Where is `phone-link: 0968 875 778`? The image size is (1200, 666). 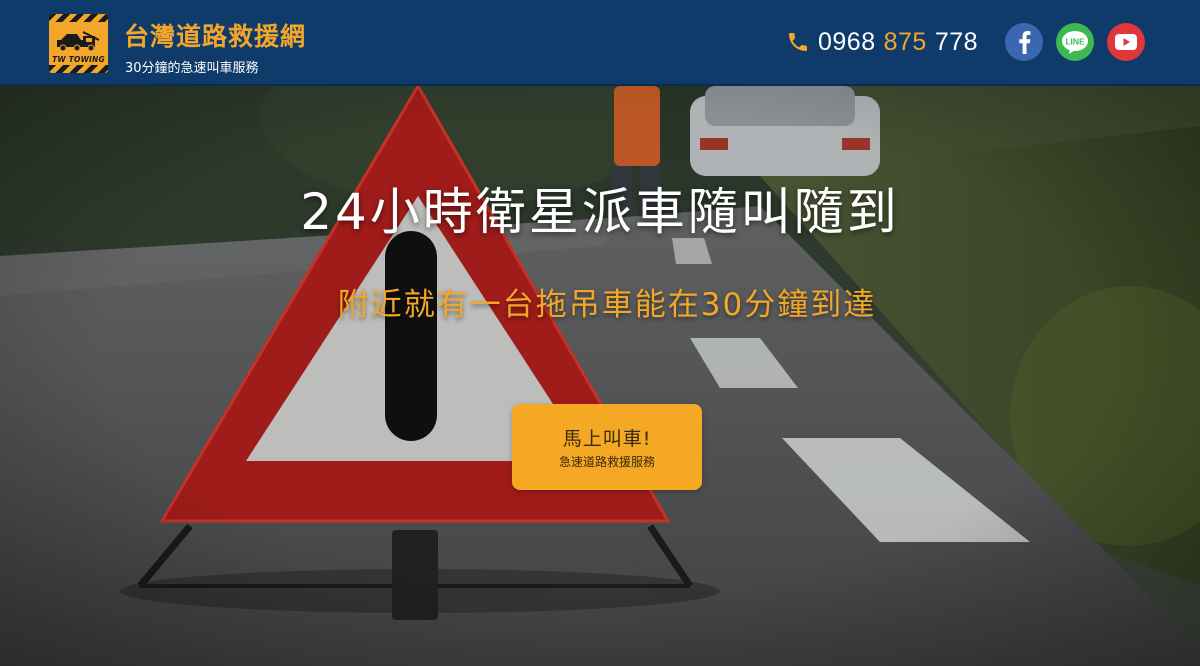 phone-link: 0968 875 778 is located at coordinates (882, 42).